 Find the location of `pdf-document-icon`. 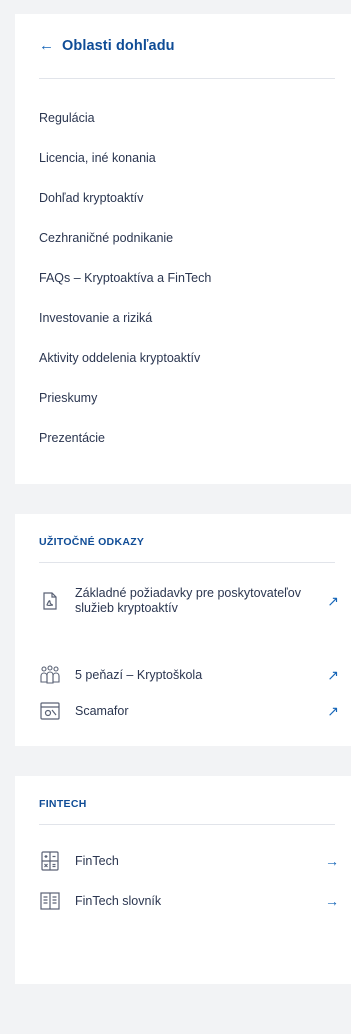

pdf-document-icon is located at coordinates (50, 601).